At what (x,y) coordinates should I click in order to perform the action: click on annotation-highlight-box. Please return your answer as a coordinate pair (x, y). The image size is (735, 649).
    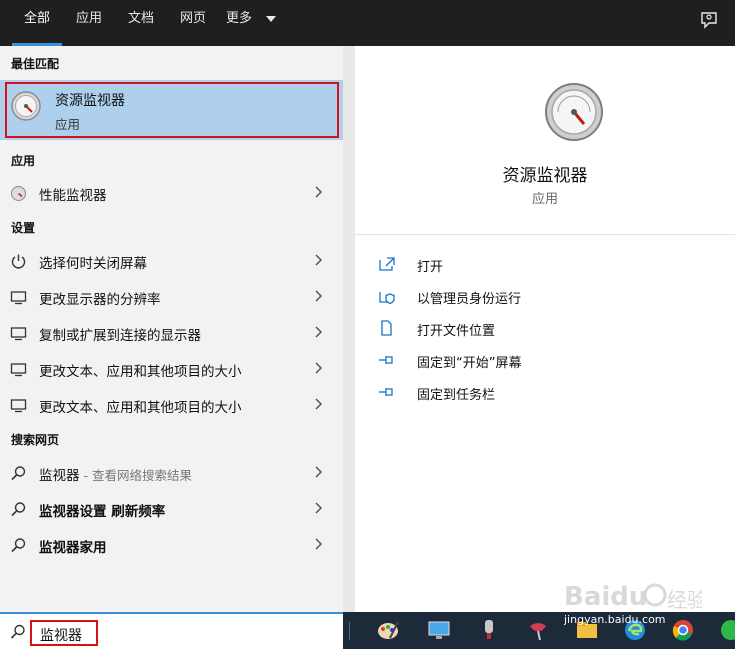
    Looking at the image, I should click on (172, 110).